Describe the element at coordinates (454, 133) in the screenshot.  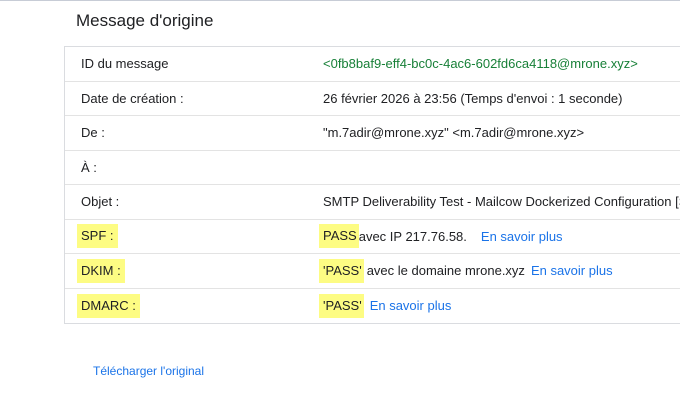
I see `from-value: "m.7adir@mrone.xyz" <m.7adir@mrone.xyz>` at that location.